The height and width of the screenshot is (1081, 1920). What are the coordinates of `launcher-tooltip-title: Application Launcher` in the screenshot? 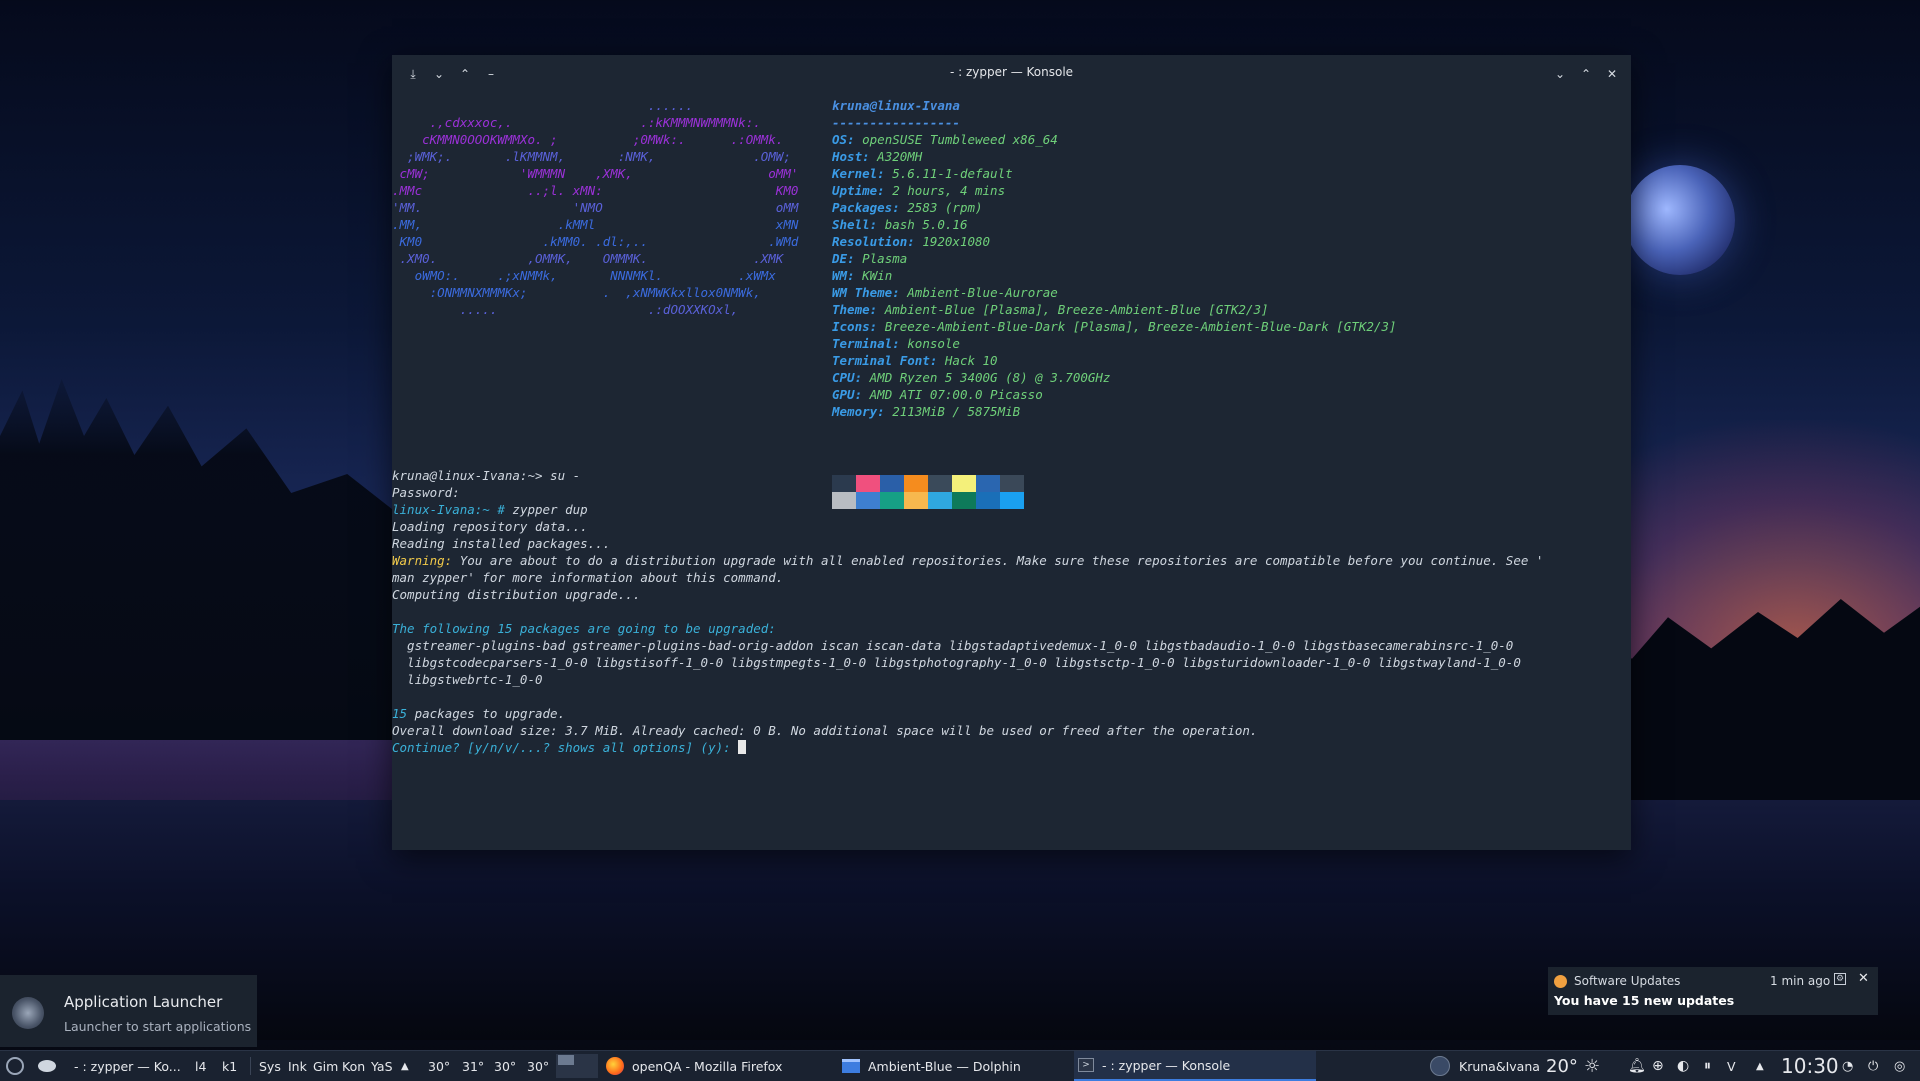 It's located at (143, 1002).